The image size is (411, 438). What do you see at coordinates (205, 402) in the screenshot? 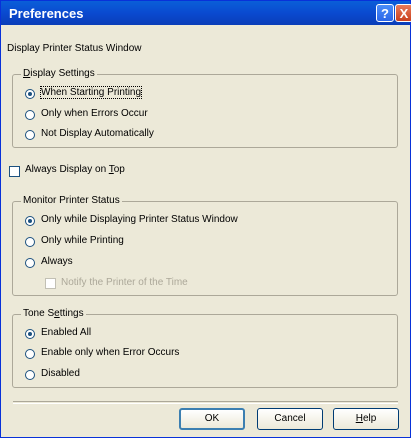
I see `separator` at bounding box center [205, 402].